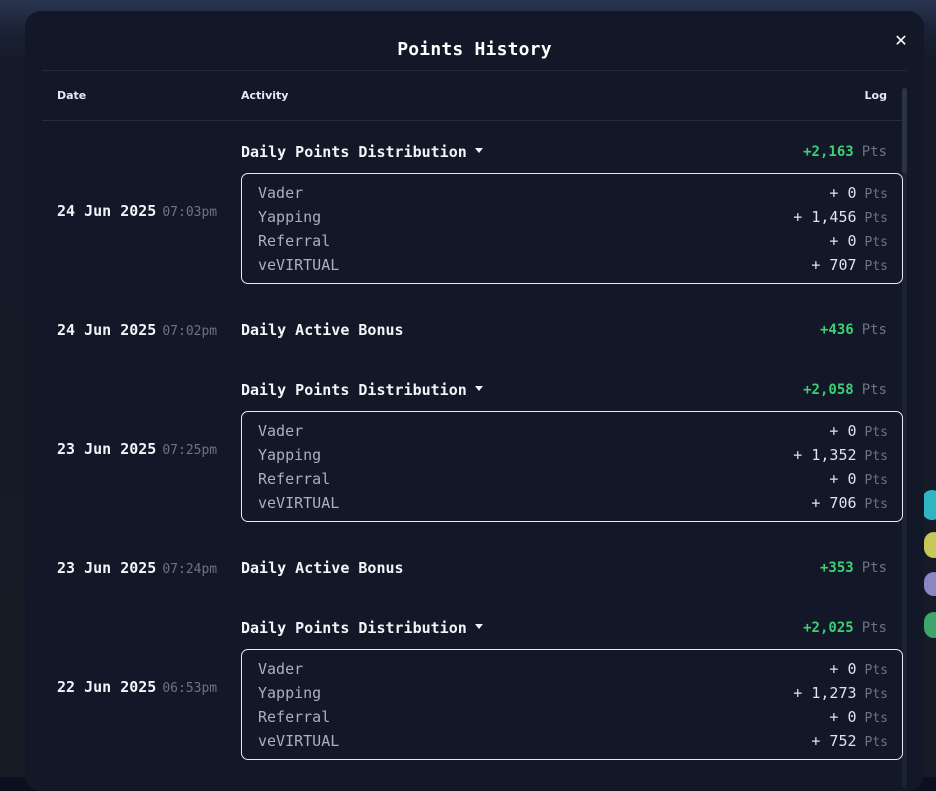 The width and height of the screenshot is (936, 791). What do you see at coordinates (834, 741) in the screenshot?
I see `breakdown-amount: + 752` at bounding box center [834, 741].